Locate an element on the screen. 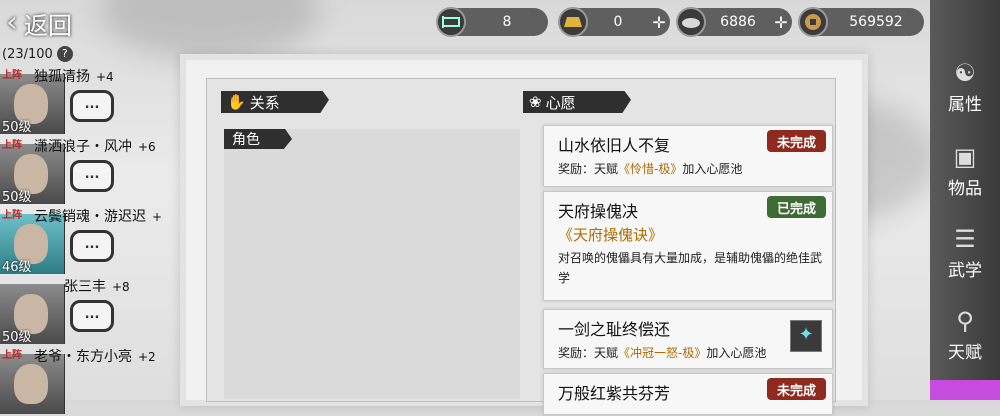 This screenshot has width=1000, height=416. relations-header: ✋ 关系 is located at coordinates (275, 102).